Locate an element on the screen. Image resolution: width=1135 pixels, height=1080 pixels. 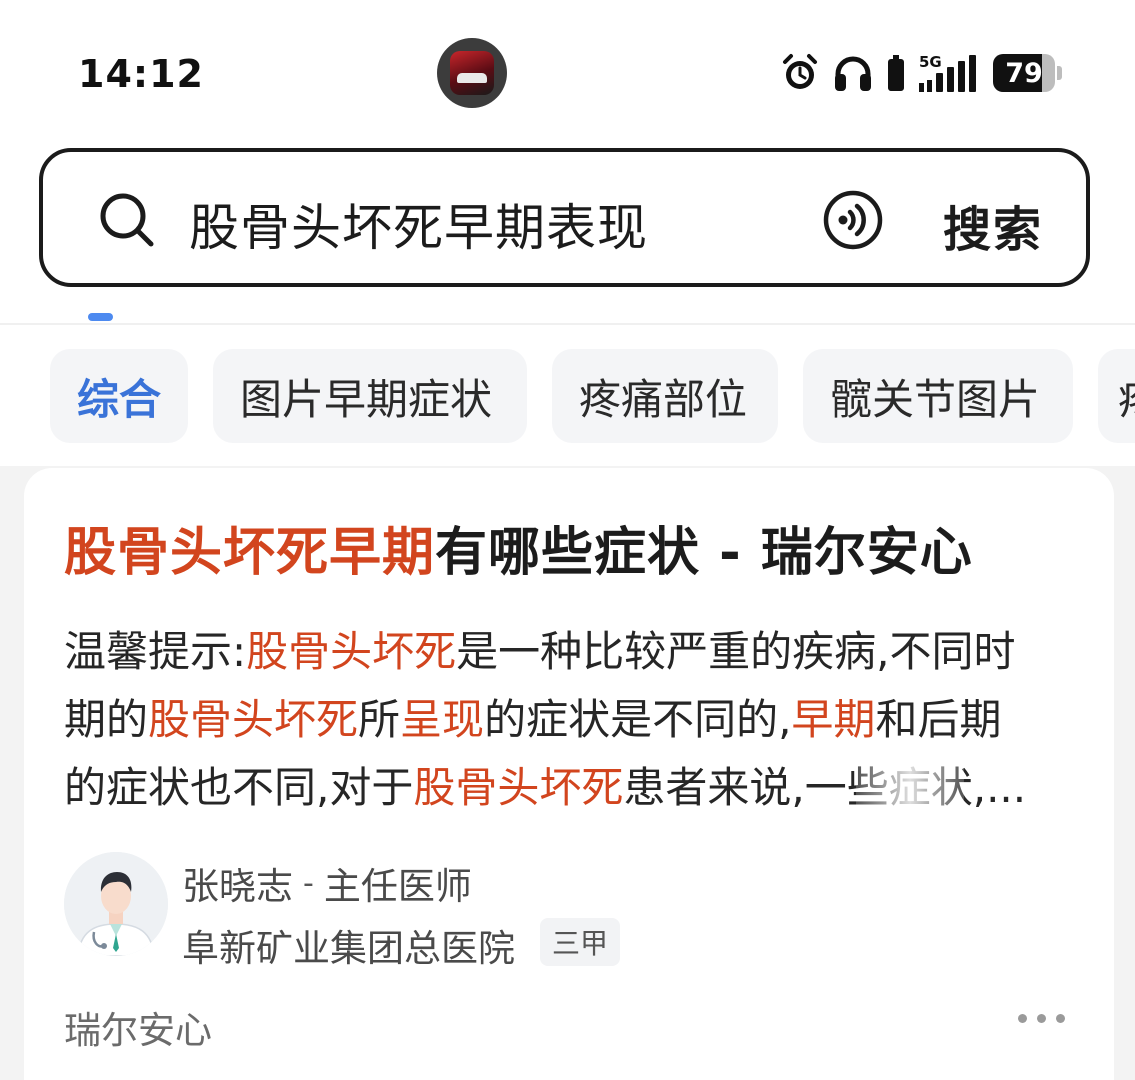
network-indicator: 5G is located at coordinates (949, 73).